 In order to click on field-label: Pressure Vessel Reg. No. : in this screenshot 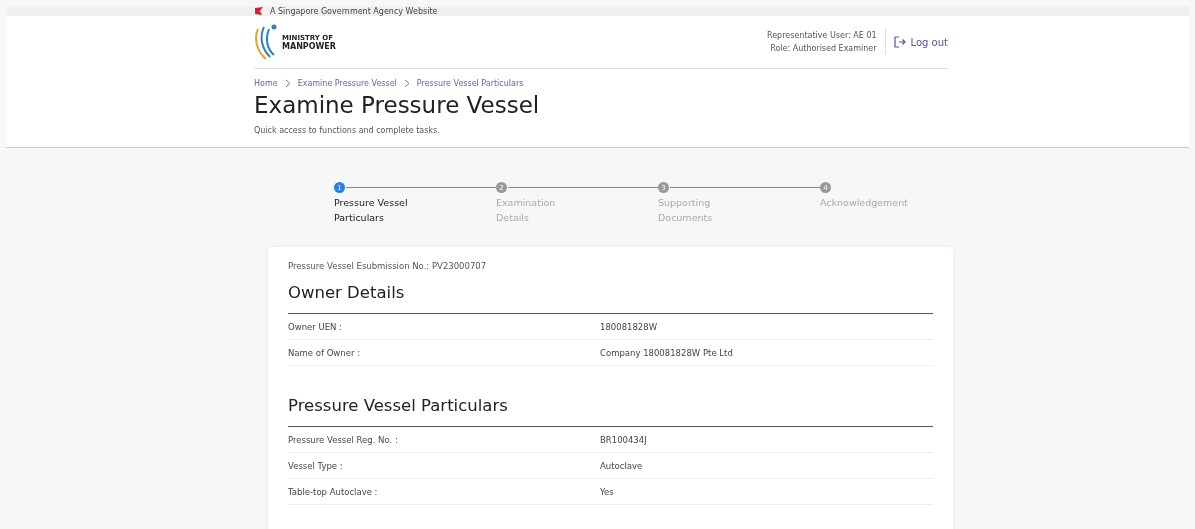, I will do `click(343, 439)`.